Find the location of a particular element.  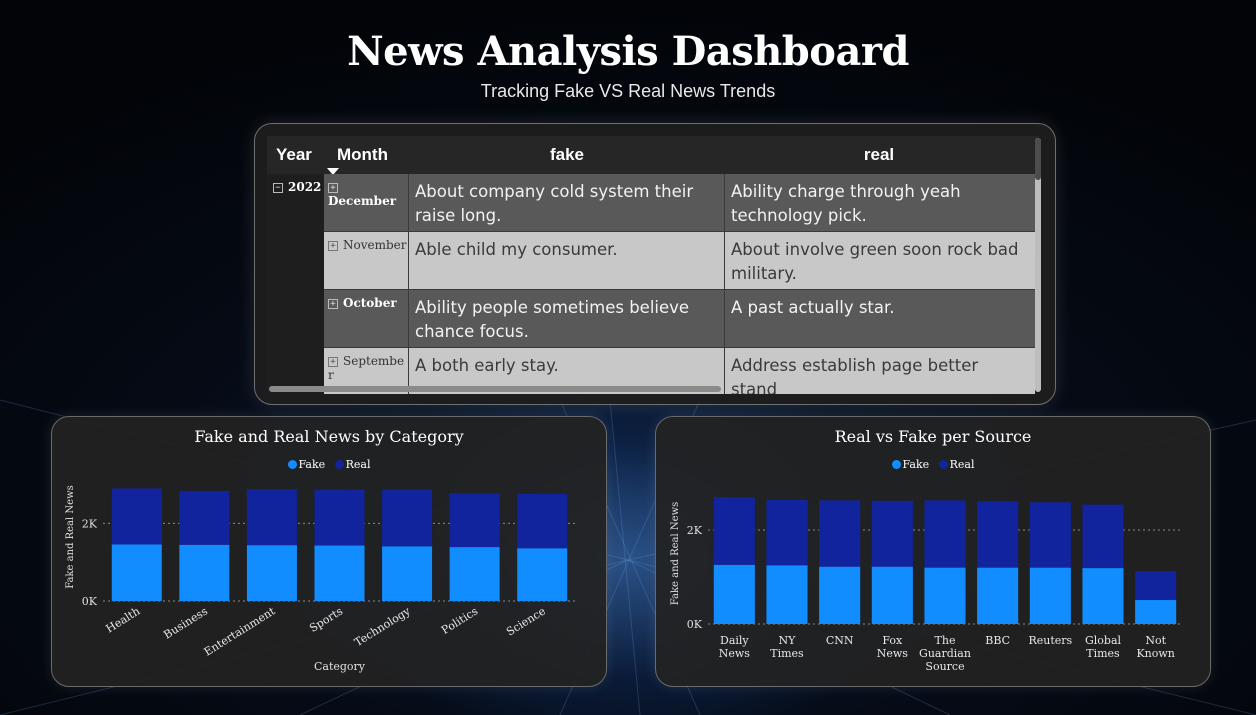

y-tick-label: 0K is located at coordinates (695, 624).